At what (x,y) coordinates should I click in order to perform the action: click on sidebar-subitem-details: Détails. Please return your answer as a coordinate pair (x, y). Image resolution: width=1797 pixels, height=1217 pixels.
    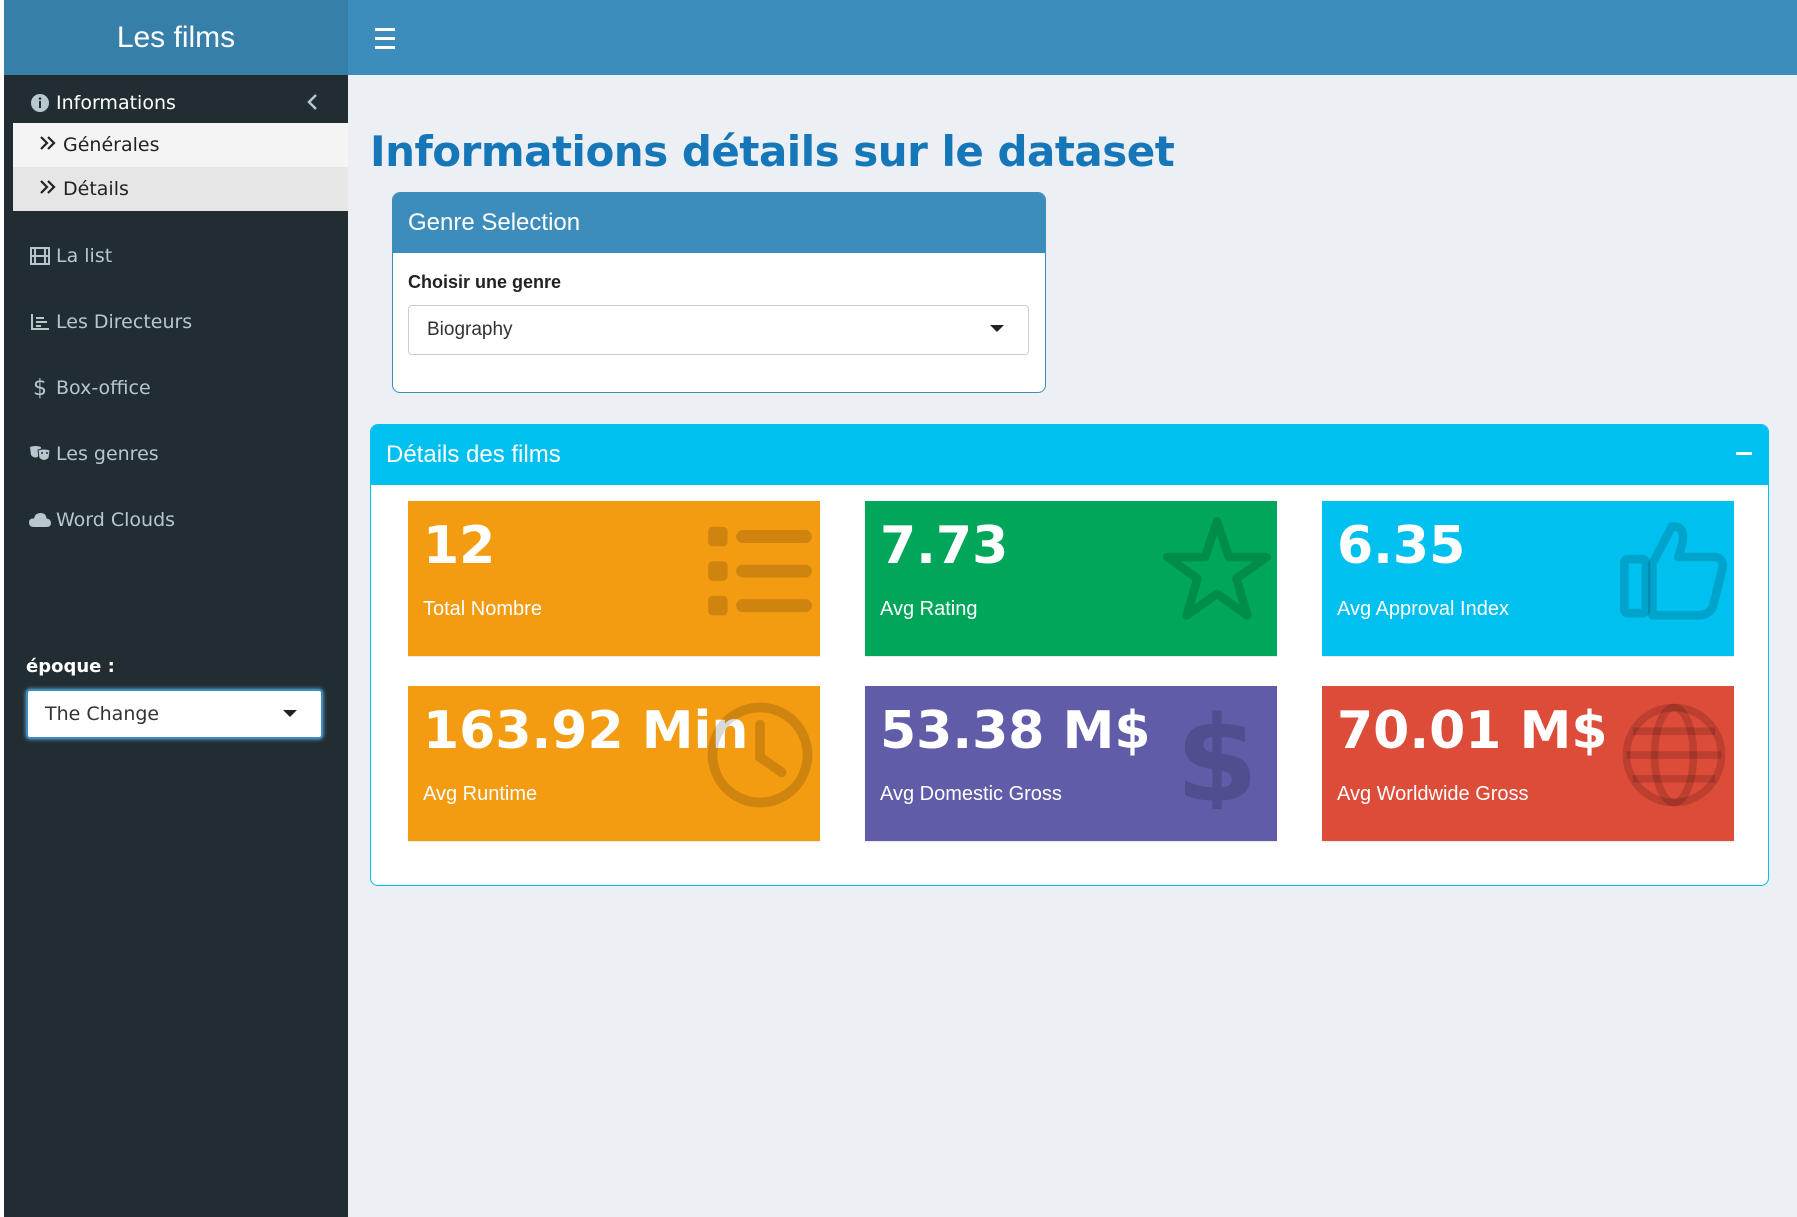
    Looking at the image, I should click on (180, 189).